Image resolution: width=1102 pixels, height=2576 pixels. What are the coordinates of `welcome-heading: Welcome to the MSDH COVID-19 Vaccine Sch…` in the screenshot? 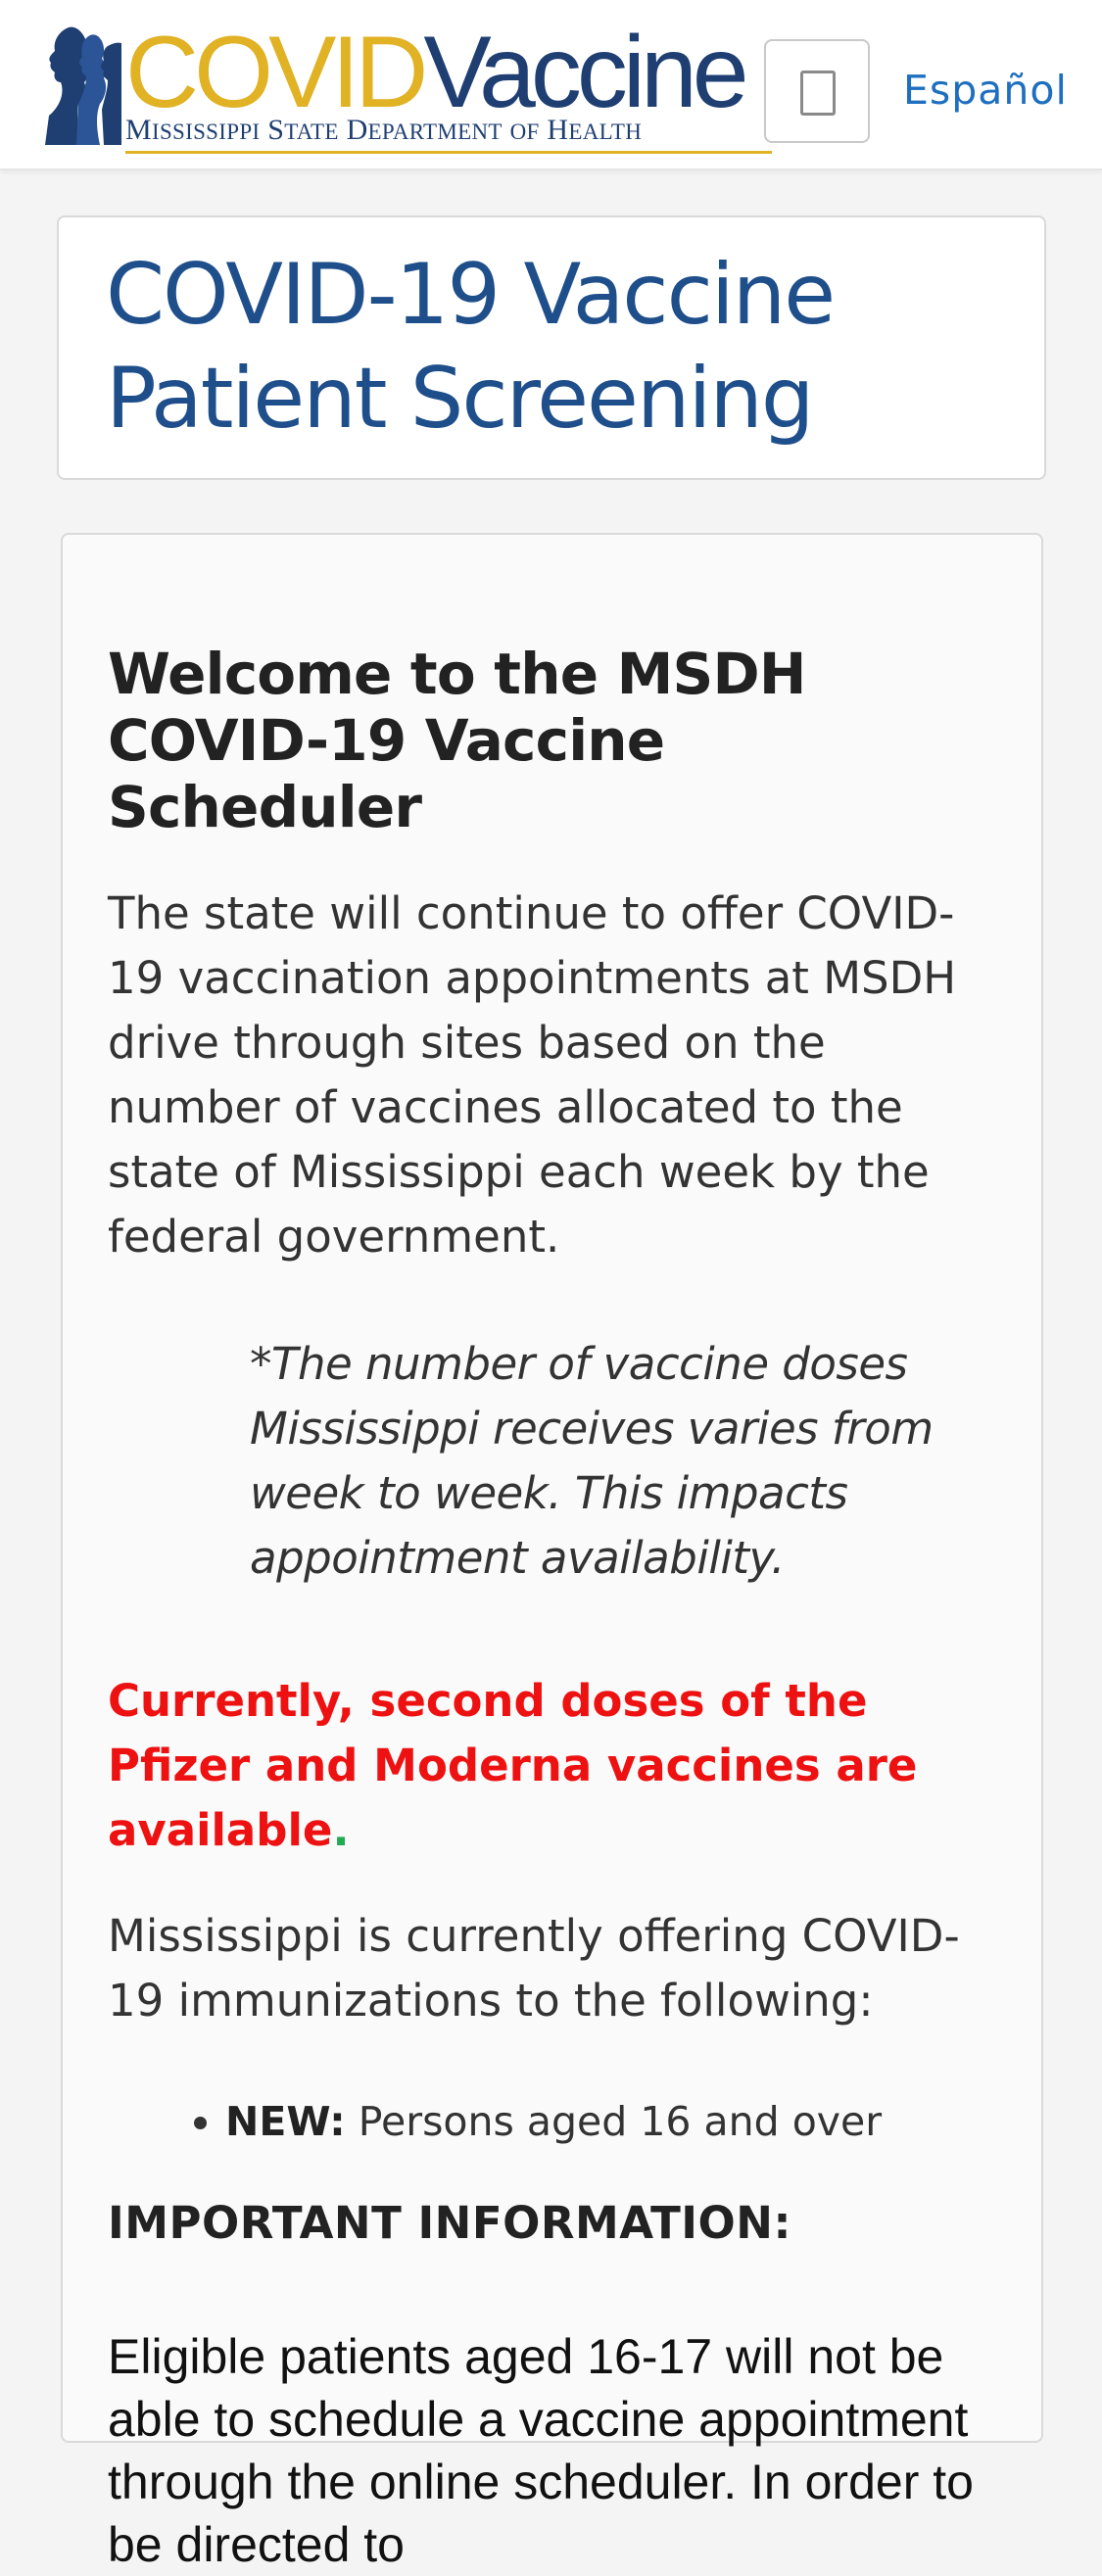 It's located at (457, 740).